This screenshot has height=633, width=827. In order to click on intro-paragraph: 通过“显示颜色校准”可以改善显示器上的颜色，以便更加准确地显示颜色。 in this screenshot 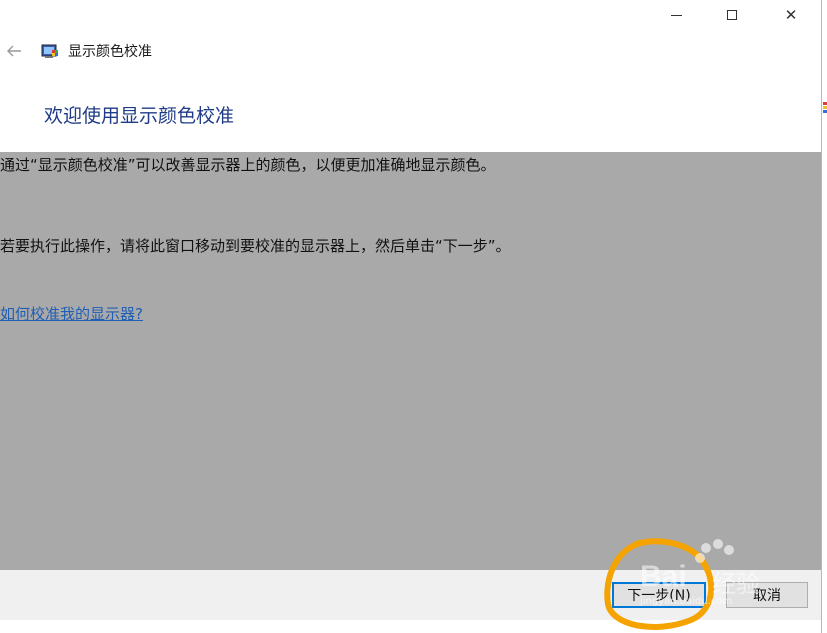, I will do `click(248, 165)`.